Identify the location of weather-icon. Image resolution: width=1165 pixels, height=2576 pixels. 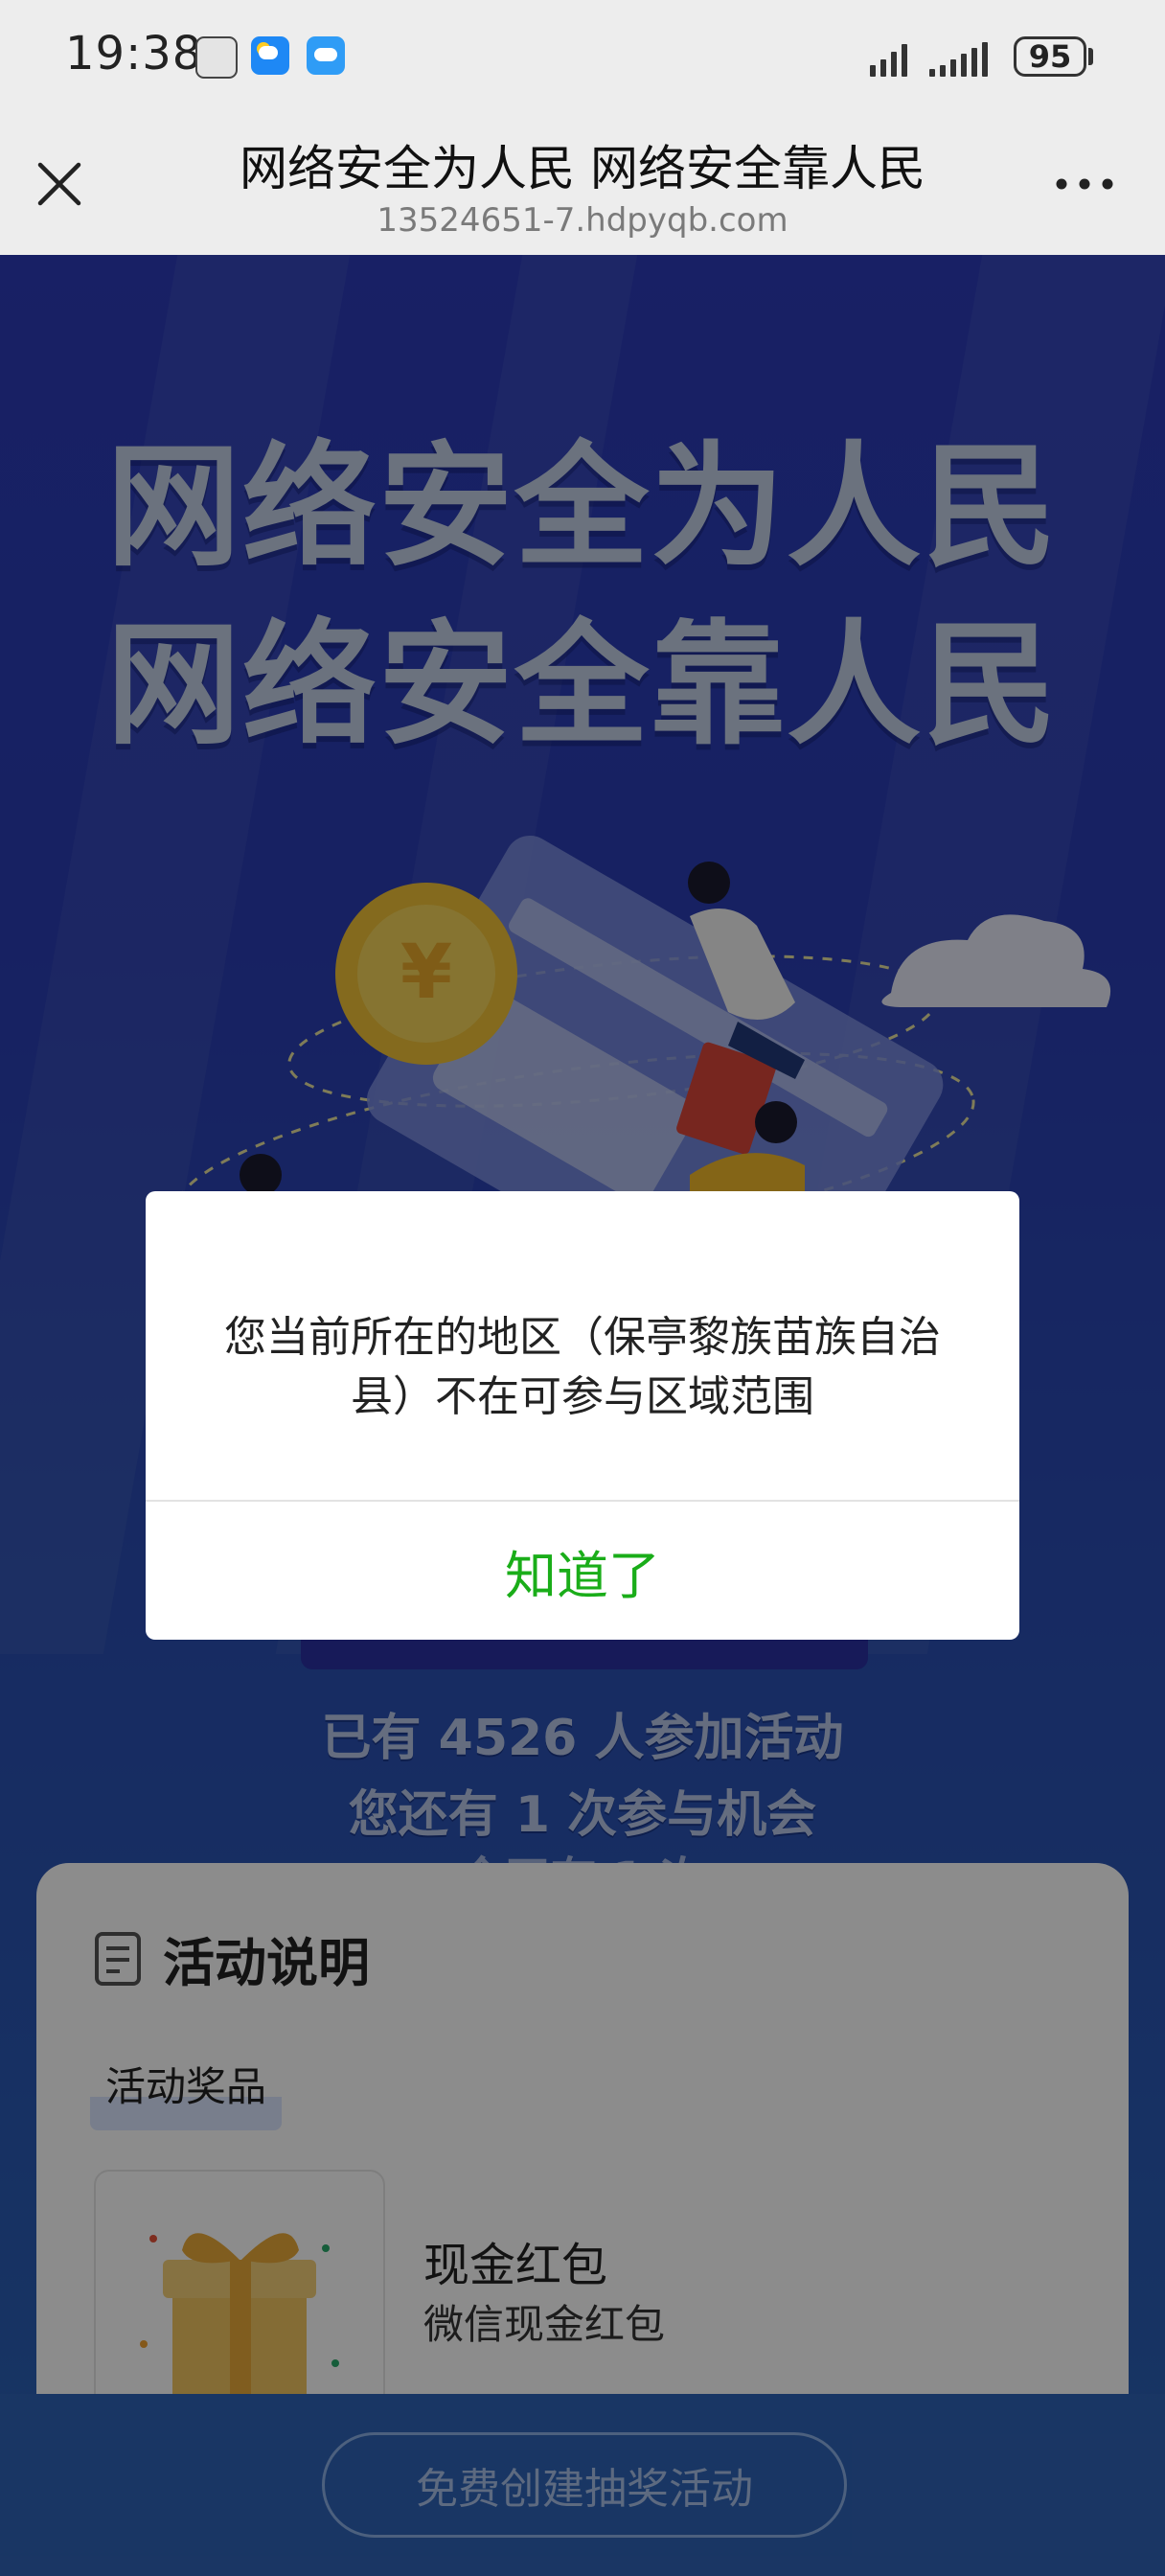
(270, 55).